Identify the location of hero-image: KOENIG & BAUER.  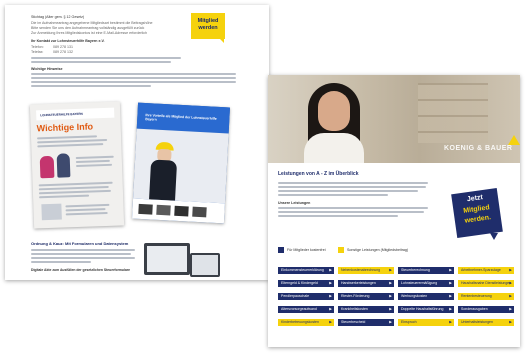
(394, 119).